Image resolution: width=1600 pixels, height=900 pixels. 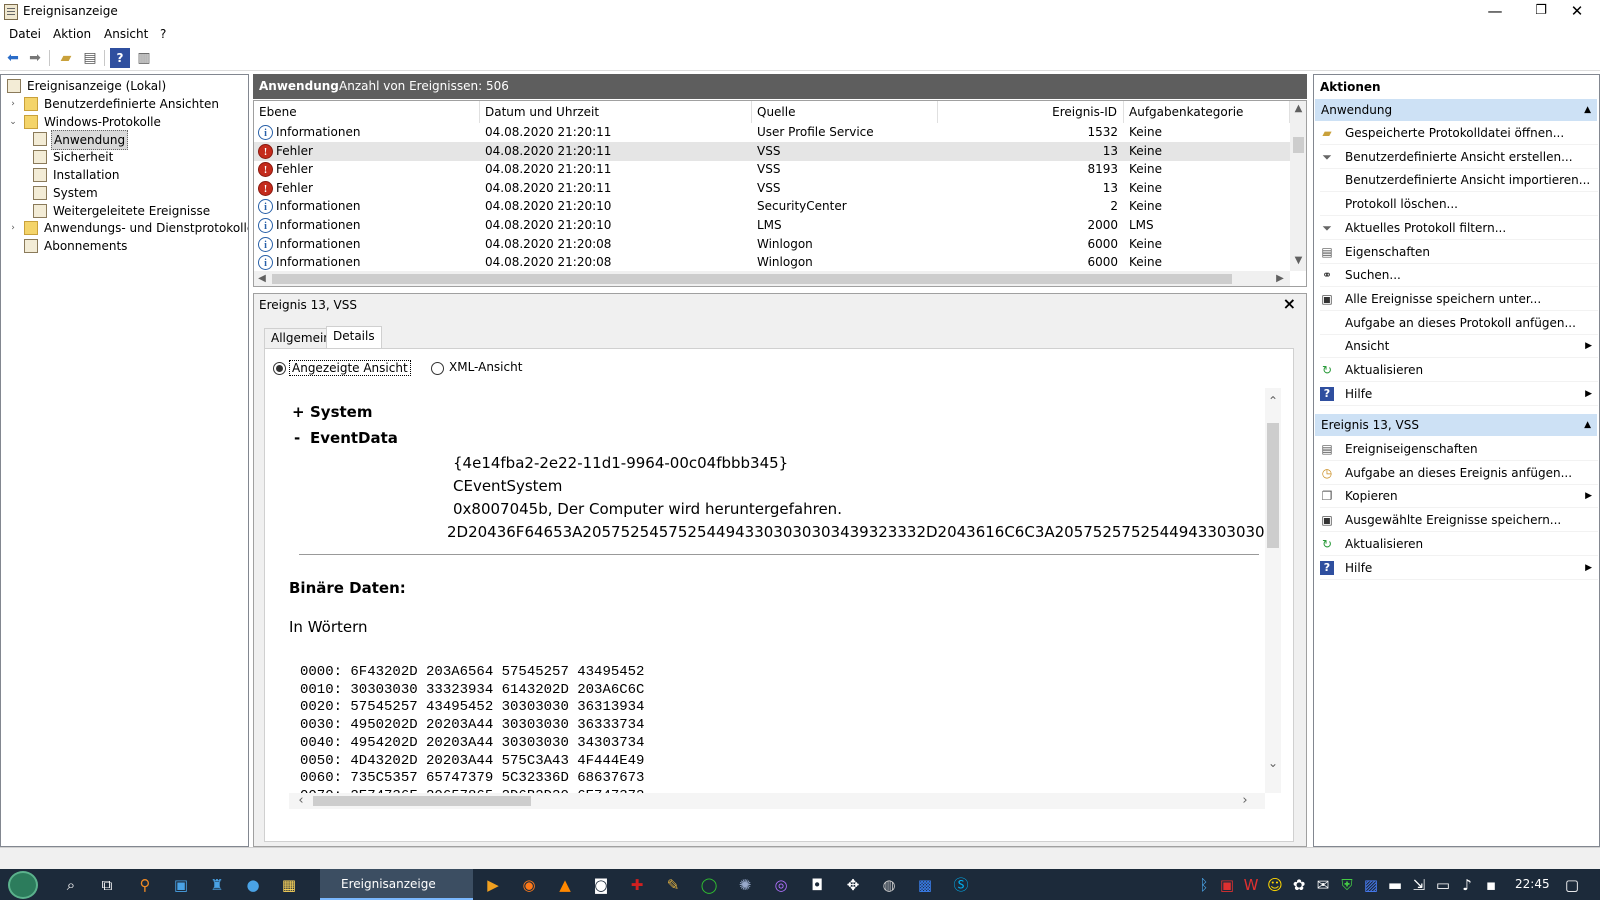 I want to click on section-eventdata: EventData, so click(x=354, y=438).